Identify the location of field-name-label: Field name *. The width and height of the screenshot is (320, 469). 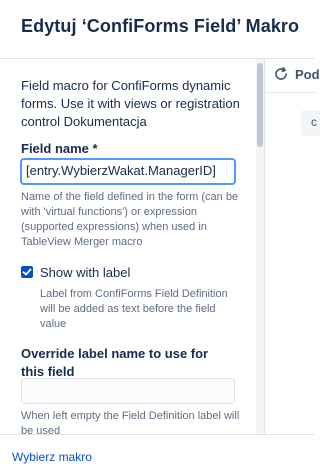
(59, 148).